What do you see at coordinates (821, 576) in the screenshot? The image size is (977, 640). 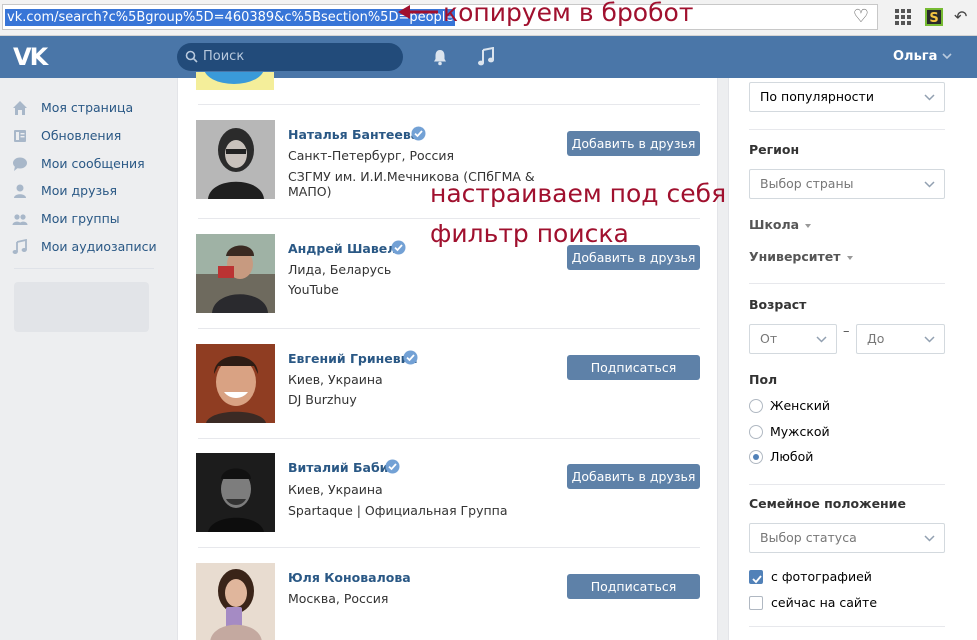 I see `checkbox-label: с фотографией` at bounding box center [821, 576].